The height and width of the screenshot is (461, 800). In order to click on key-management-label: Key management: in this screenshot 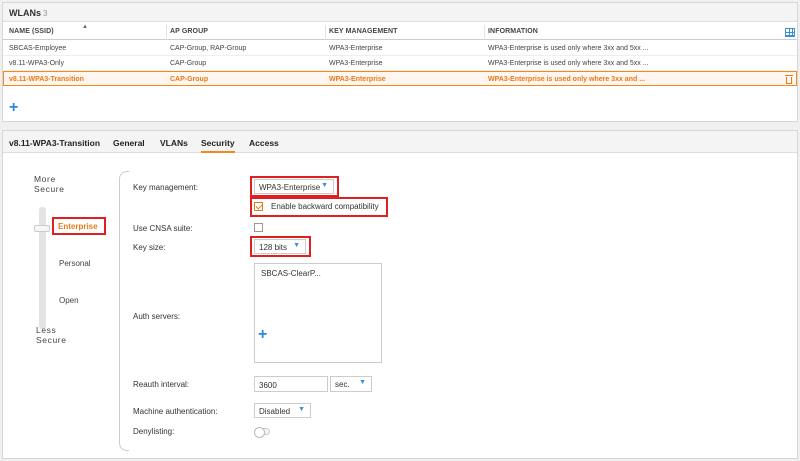, I will do `click(165, 187)`.